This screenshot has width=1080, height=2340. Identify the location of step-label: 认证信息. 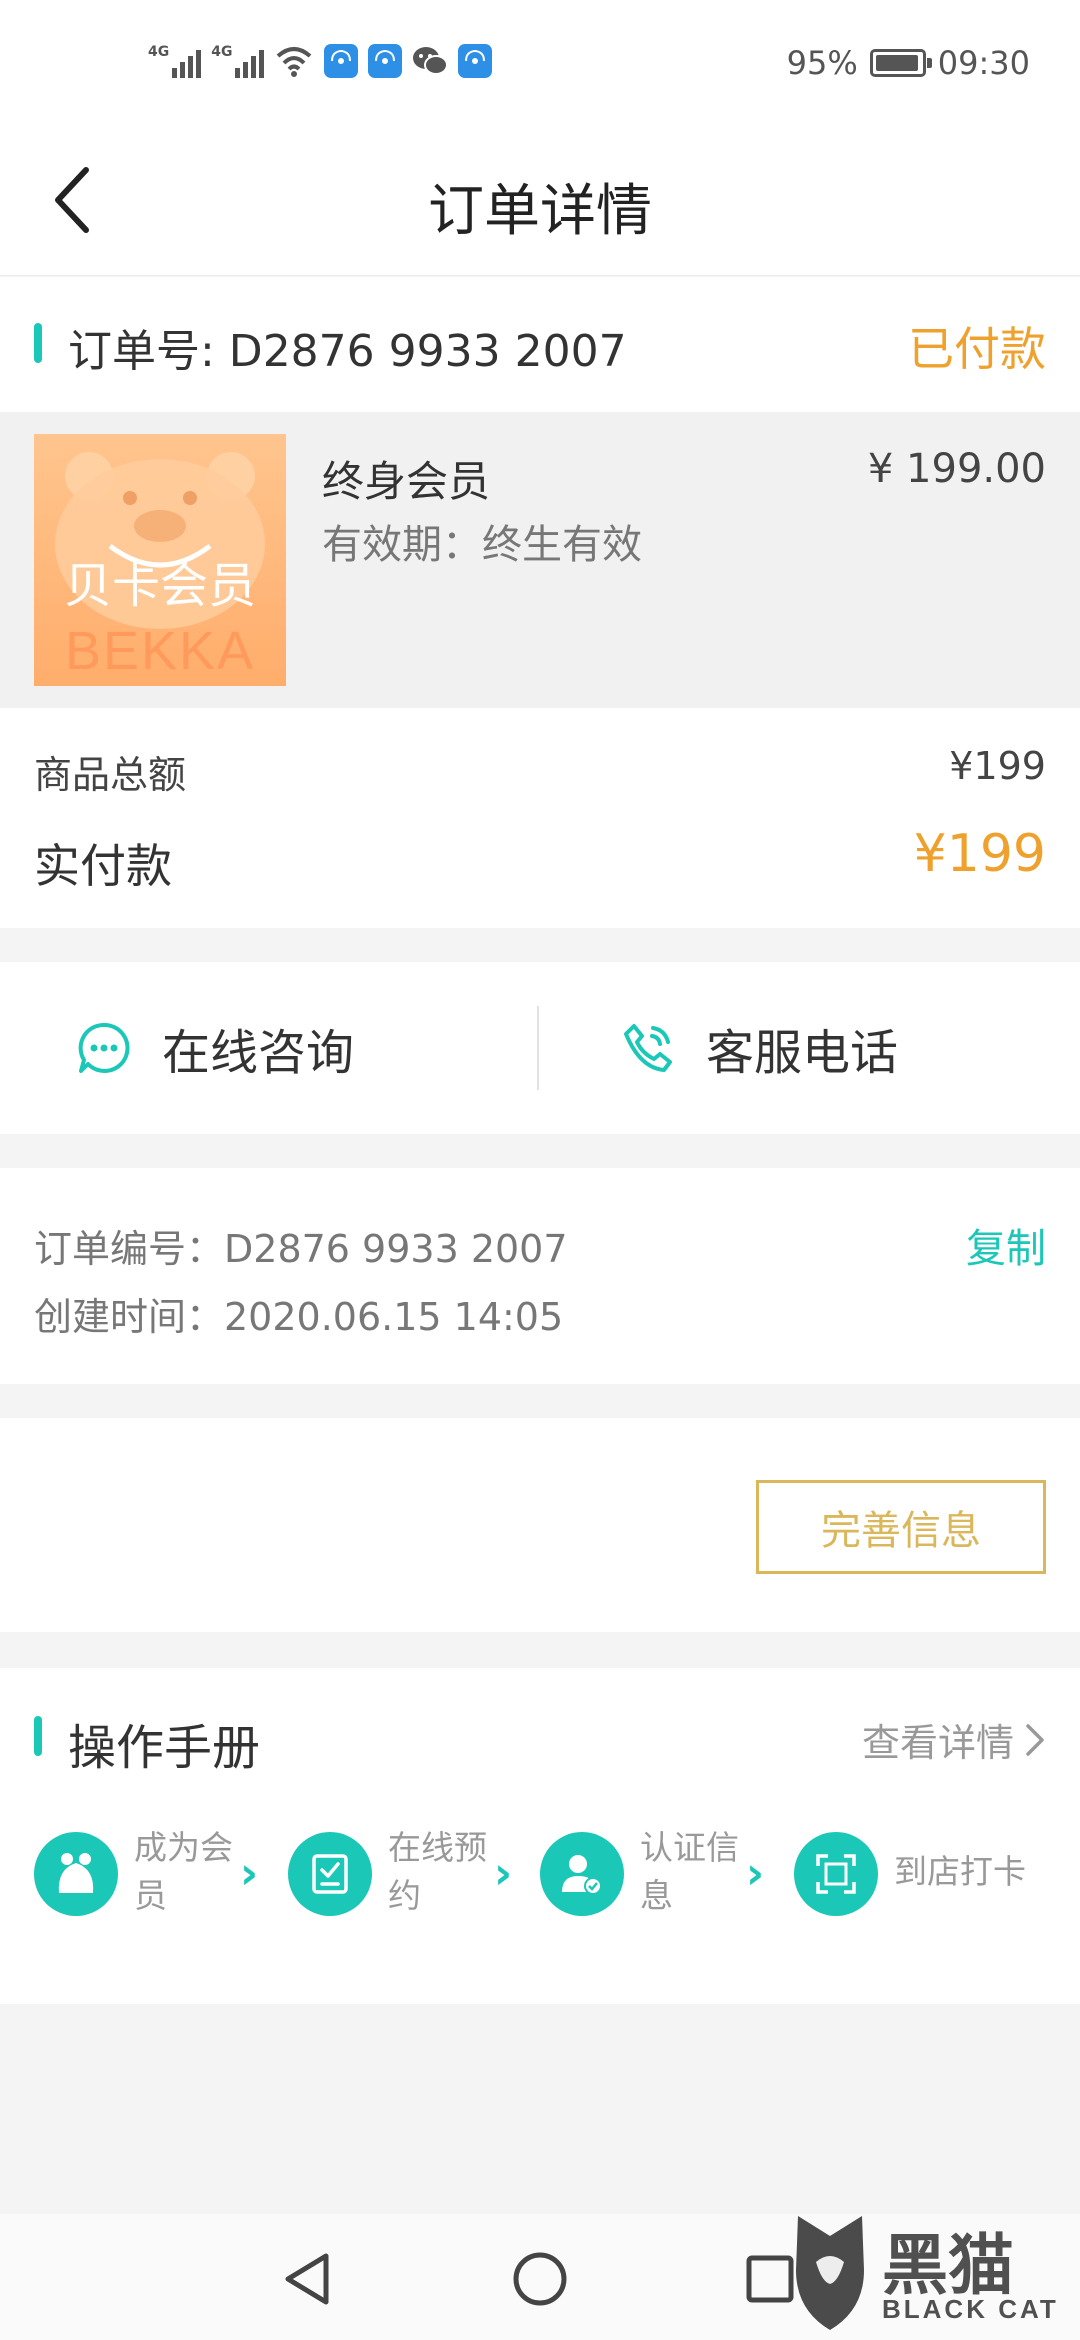
(689, 1871).